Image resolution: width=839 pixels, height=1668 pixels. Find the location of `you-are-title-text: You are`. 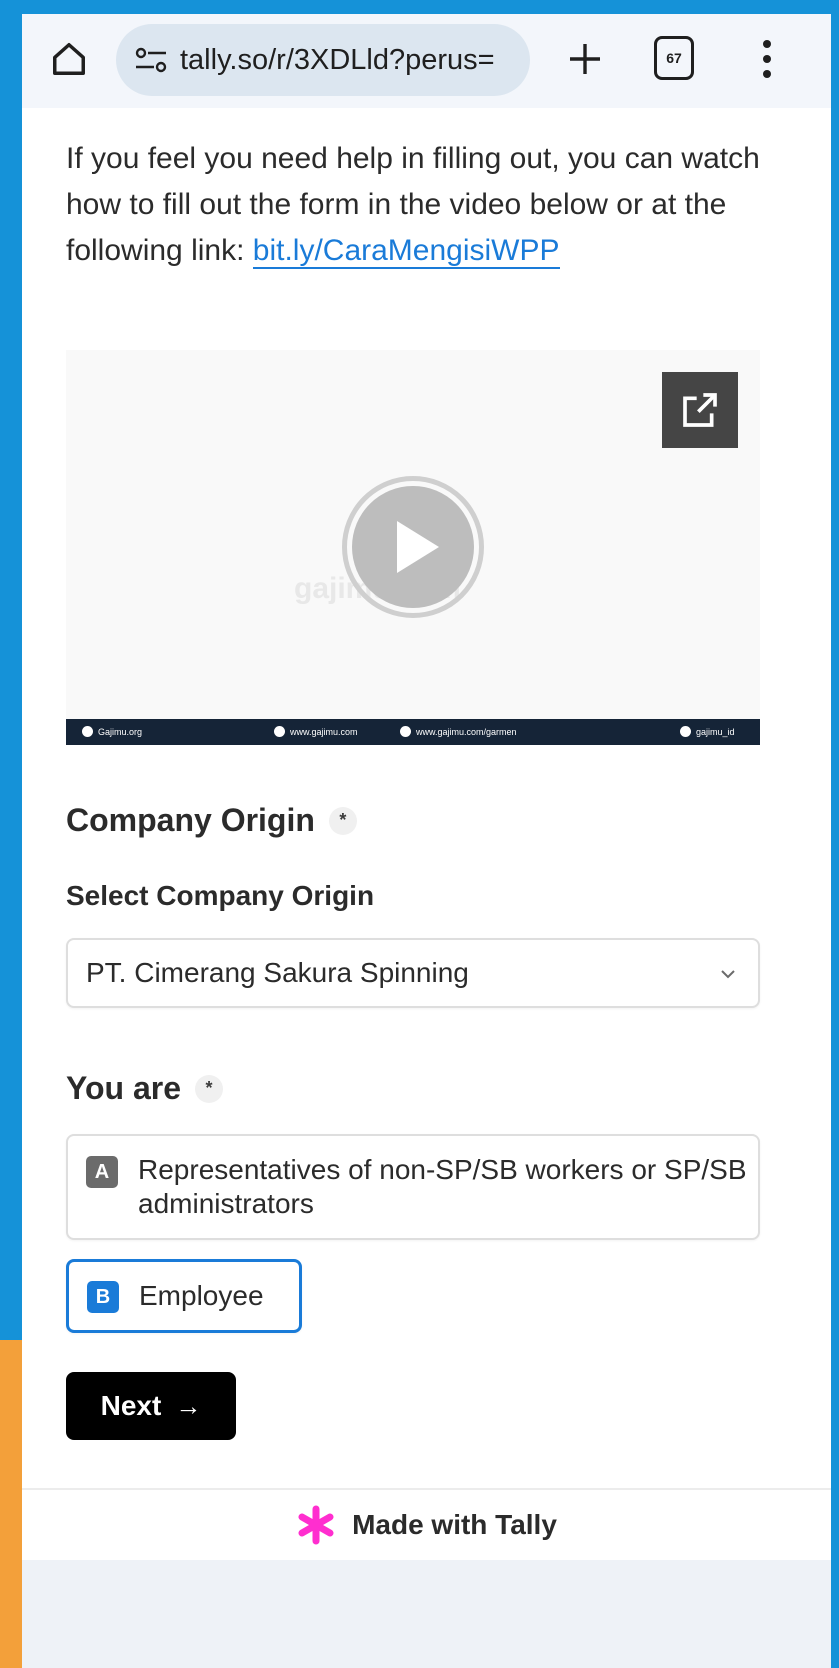

you-are-title-text: You are is located at coordinates (123, 1088).